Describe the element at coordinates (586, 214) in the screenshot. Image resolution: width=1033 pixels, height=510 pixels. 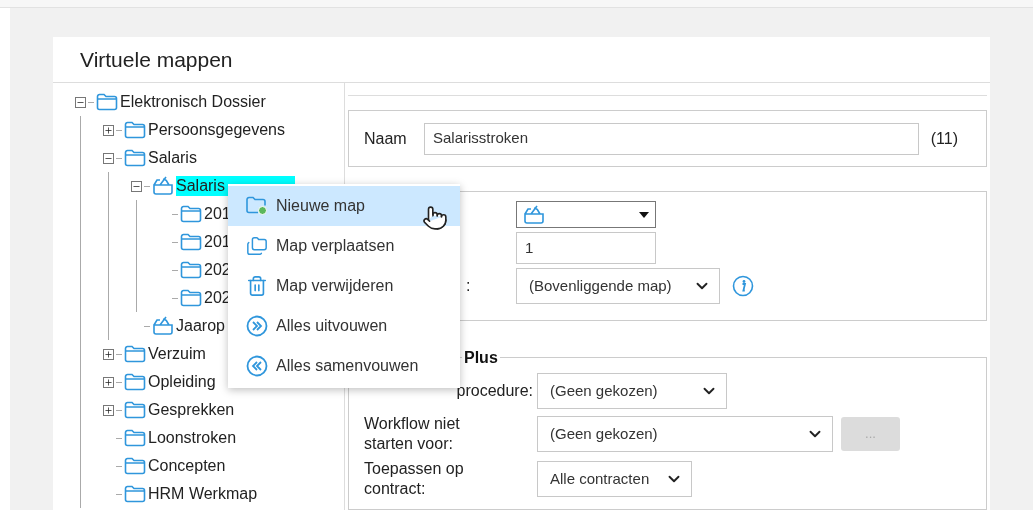
I see `icon-dropdown` at that location.